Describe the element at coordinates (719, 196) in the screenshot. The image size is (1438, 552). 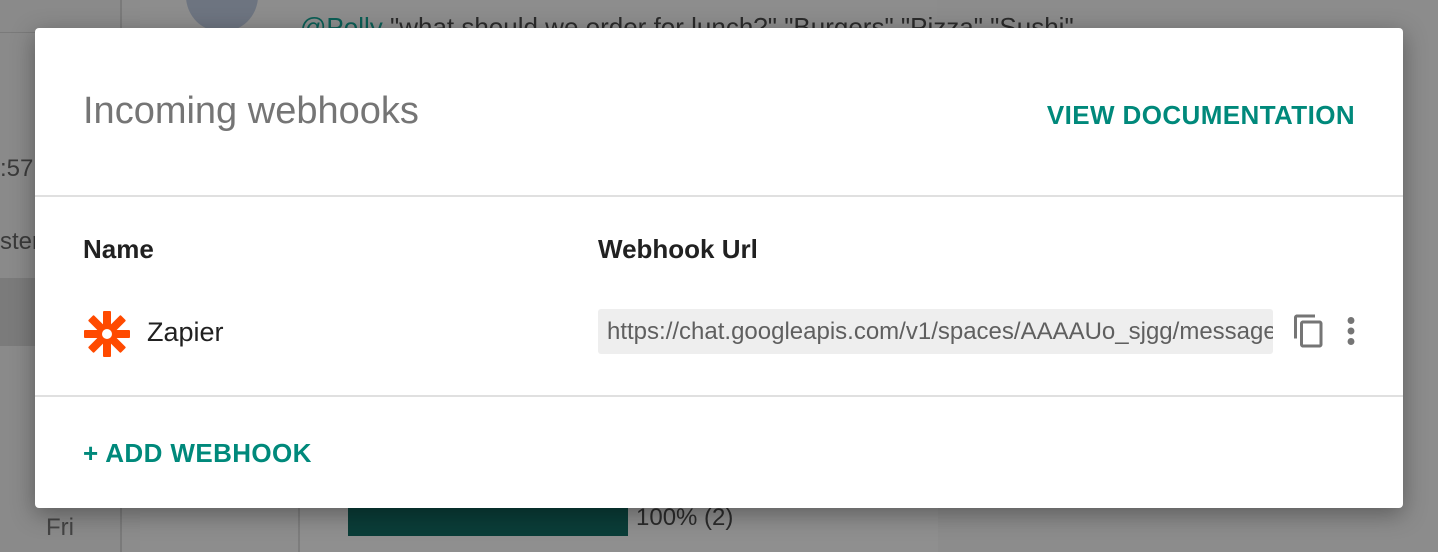
I see `header-divider` at that location.